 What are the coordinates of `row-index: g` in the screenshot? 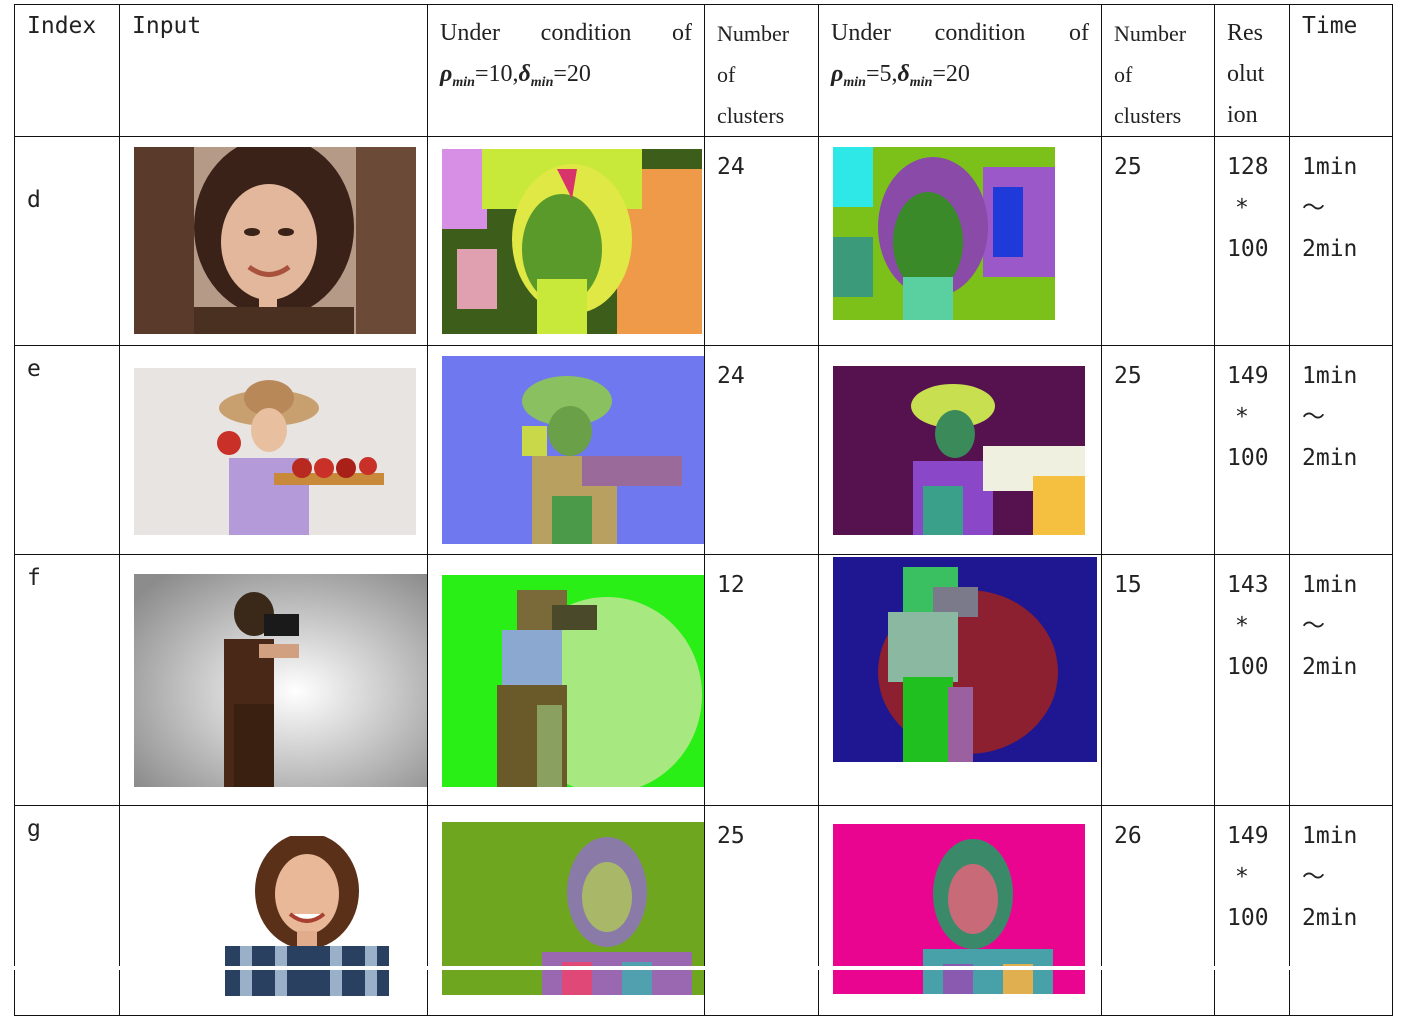 It's located at (67, 910).